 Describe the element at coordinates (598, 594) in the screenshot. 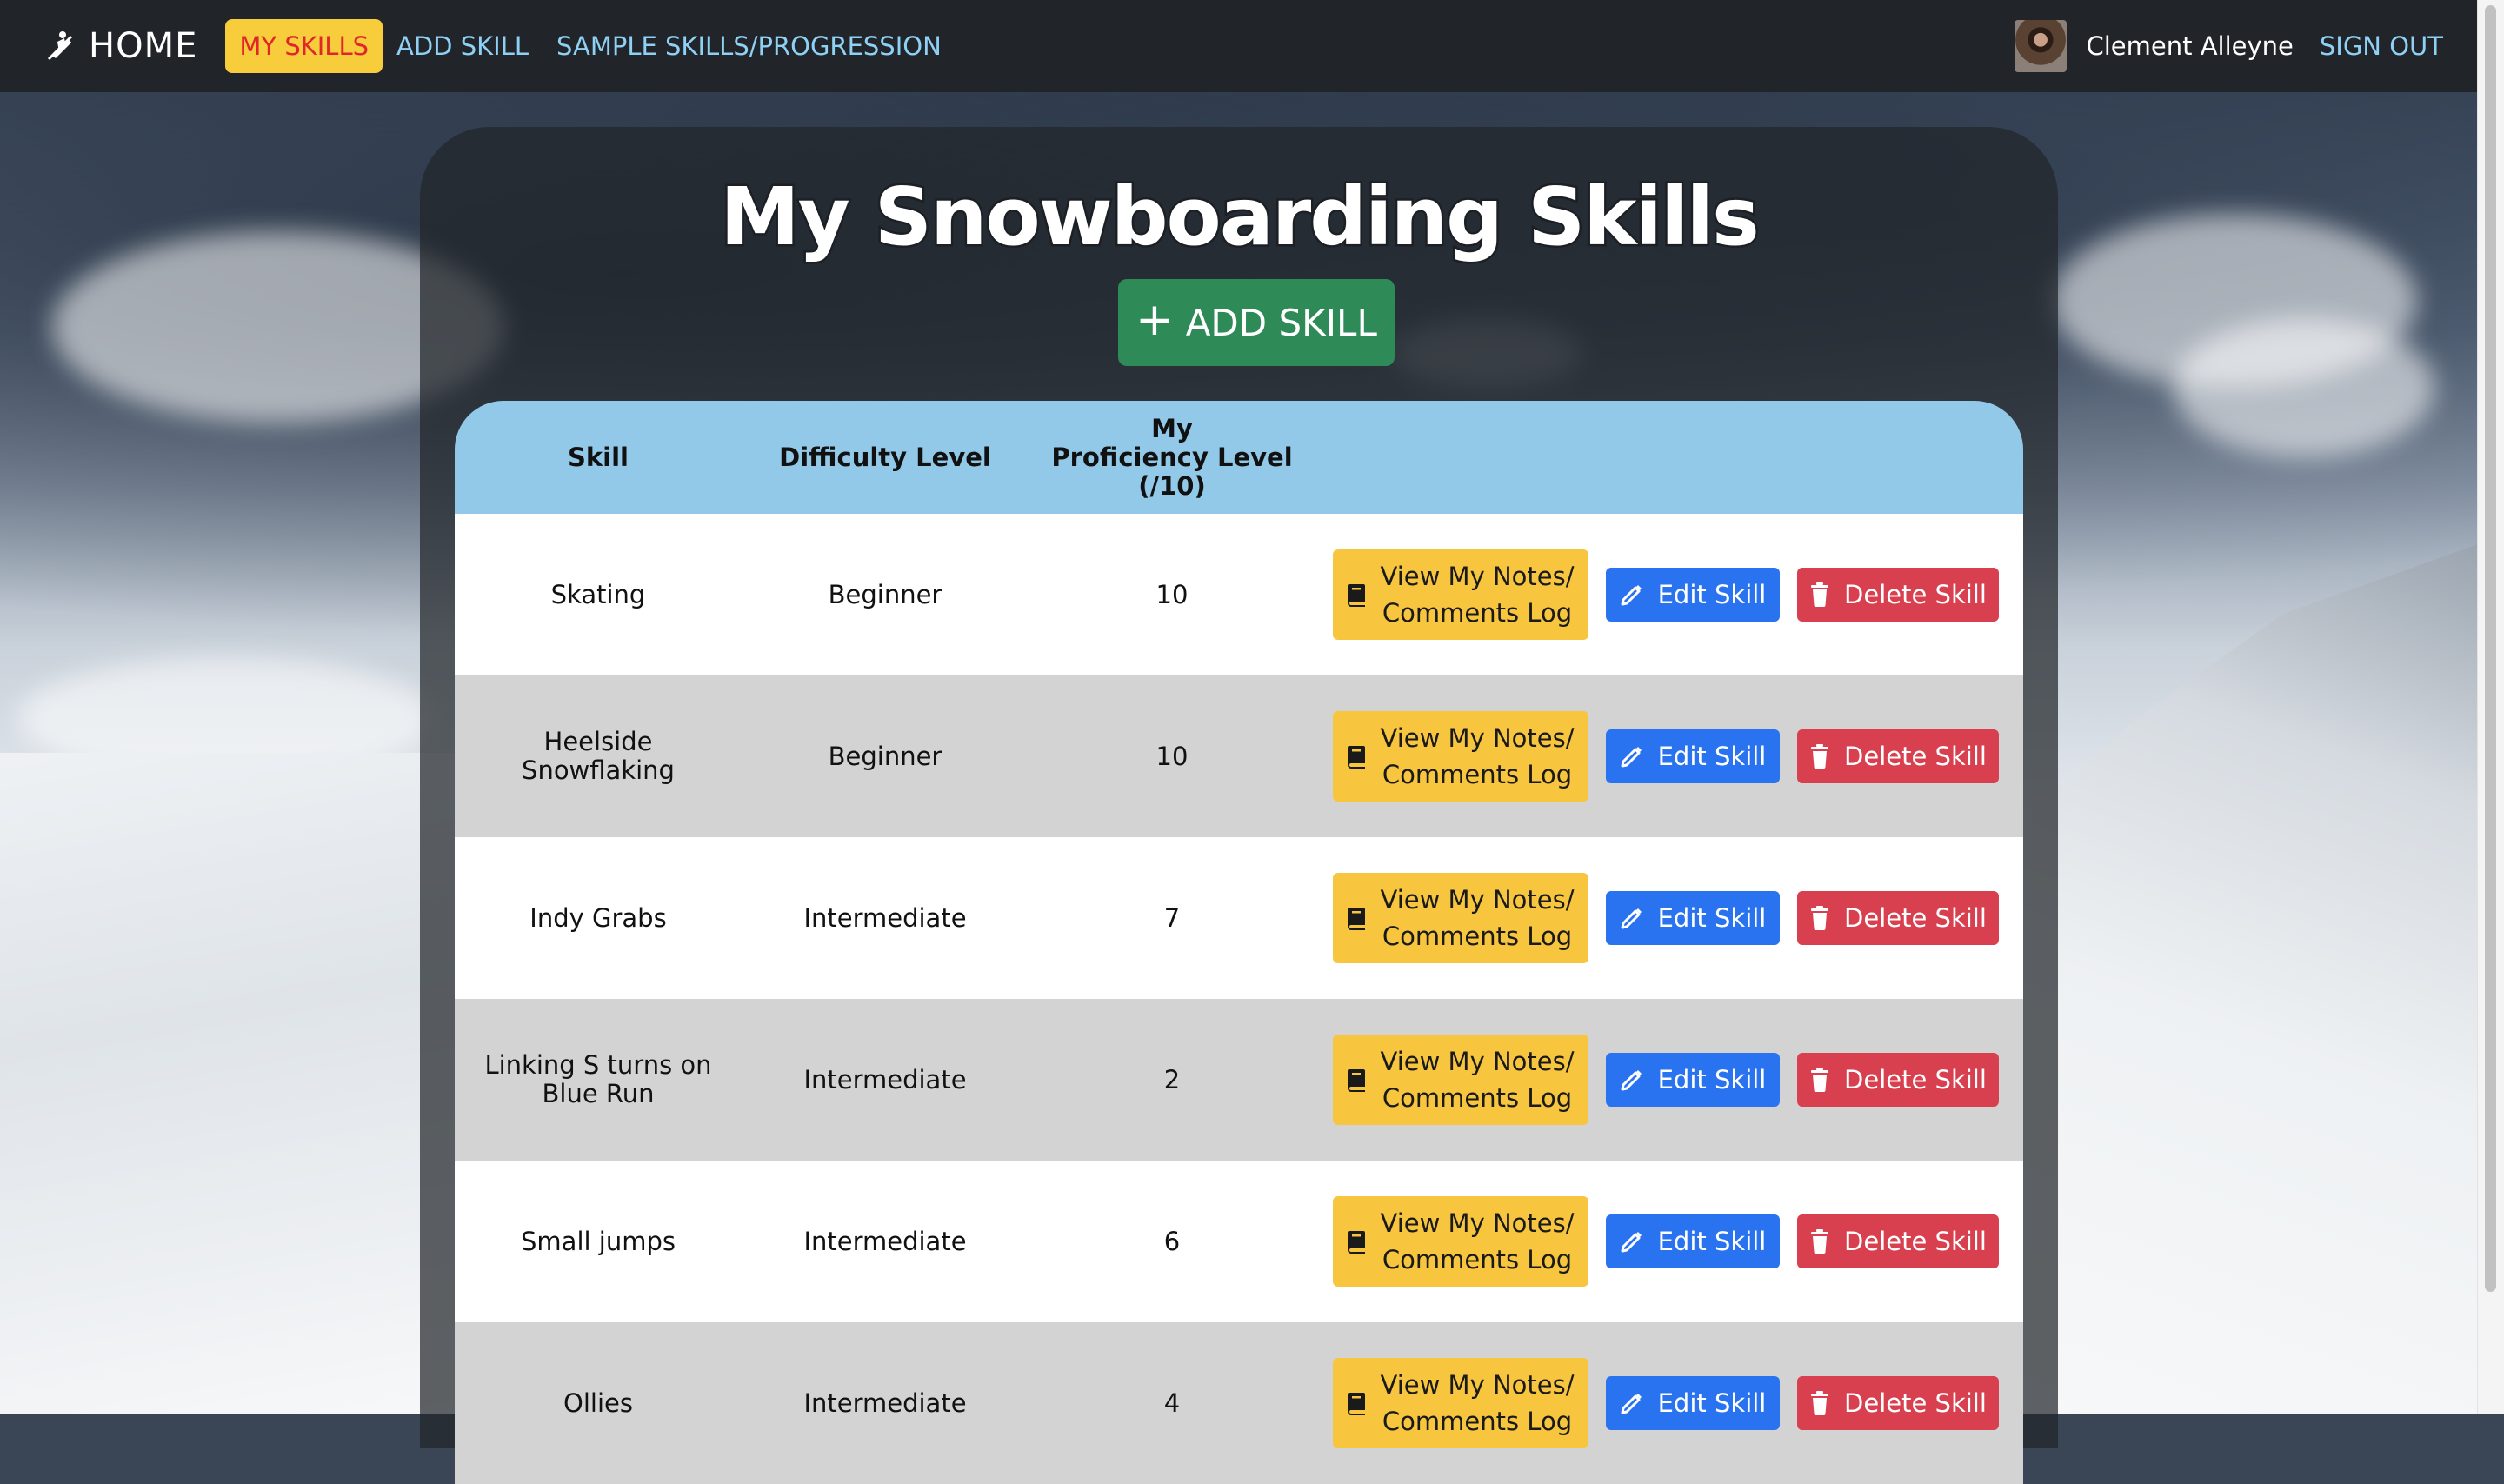

I see `cell-skill: Skating` at that location.